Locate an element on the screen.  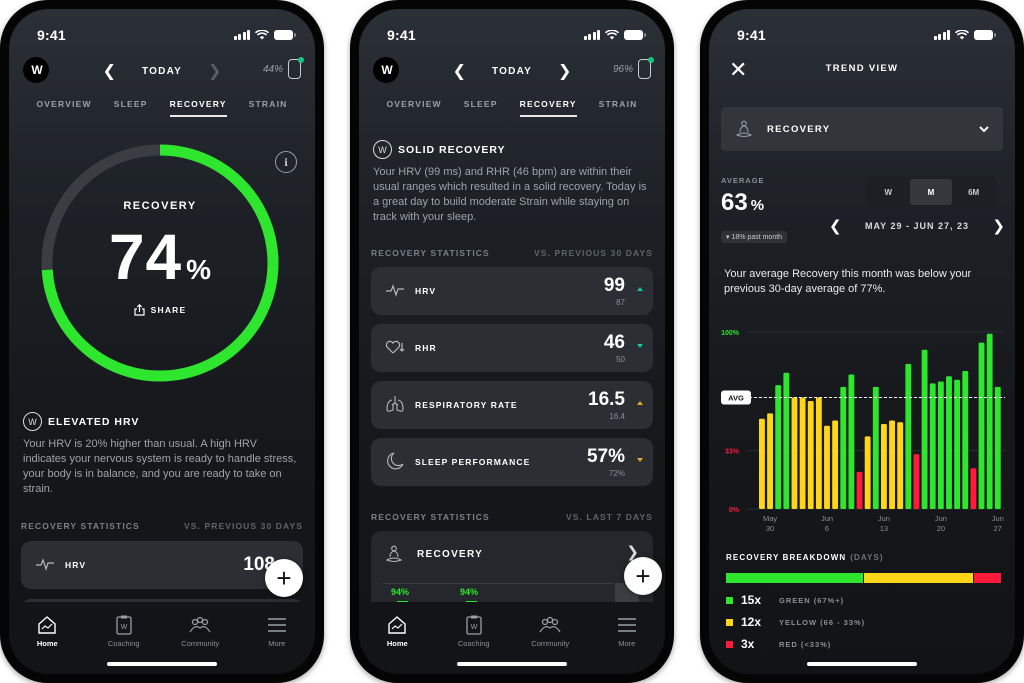
info-button: i is located at coordinates (286, 162).